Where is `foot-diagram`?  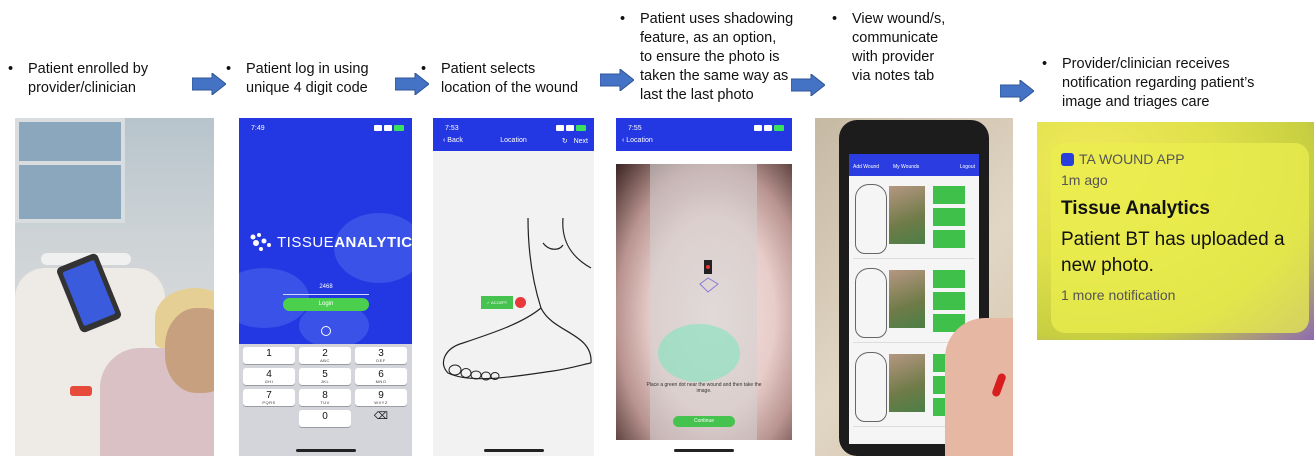
foot-diagram is located at coordinates (517, 299).